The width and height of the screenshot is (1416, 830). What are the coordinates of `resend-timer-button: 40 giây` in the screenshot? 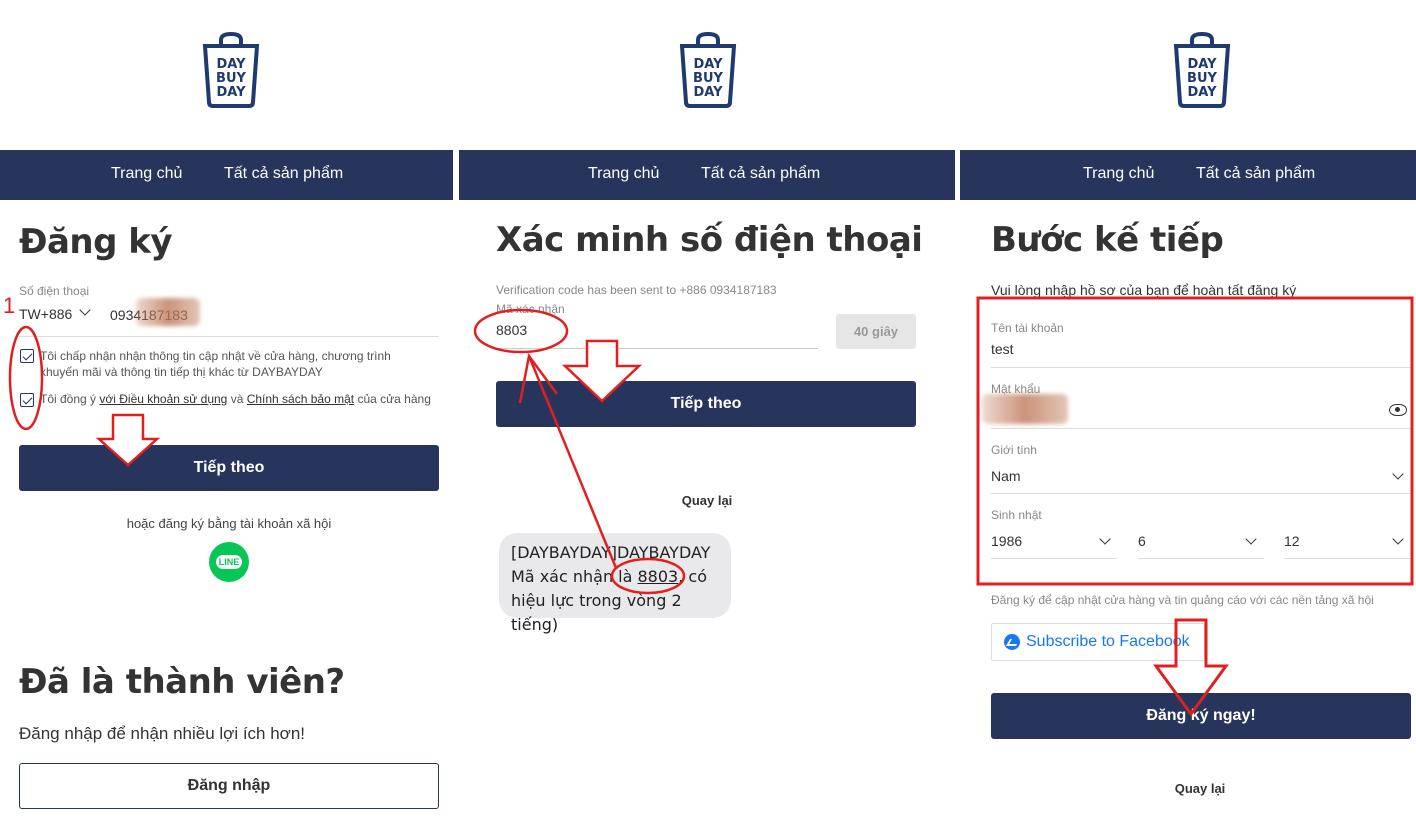 It's located at (876, 331).